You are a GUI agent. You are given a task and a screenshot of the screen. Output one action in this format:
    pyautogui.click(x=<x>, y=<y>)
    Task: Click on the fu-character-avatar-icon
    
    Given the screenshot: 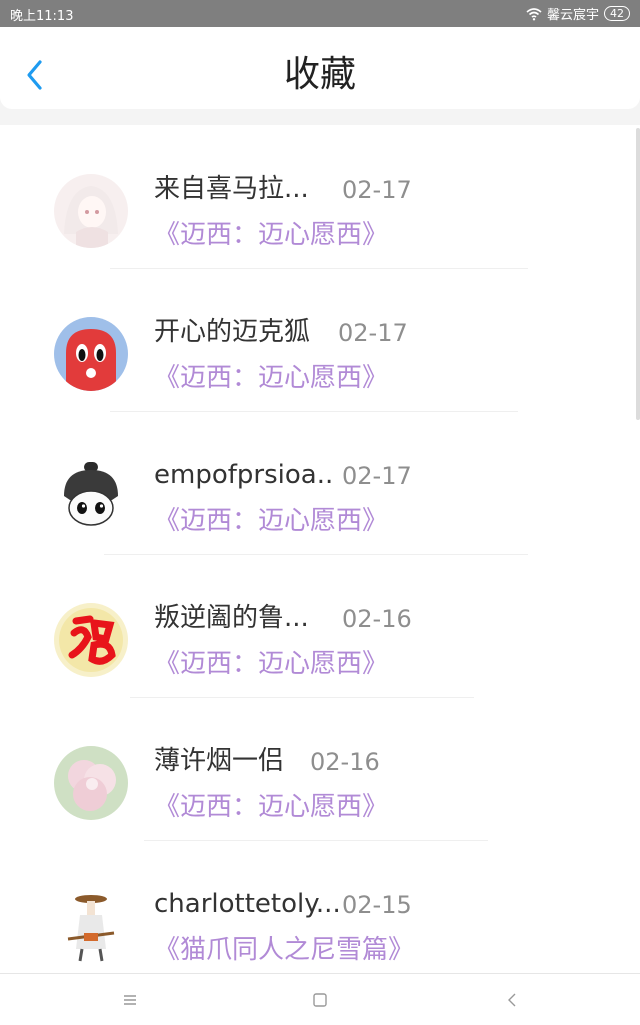 What is the action you would take?
    pyautogui.click(x=91, y=640)
    